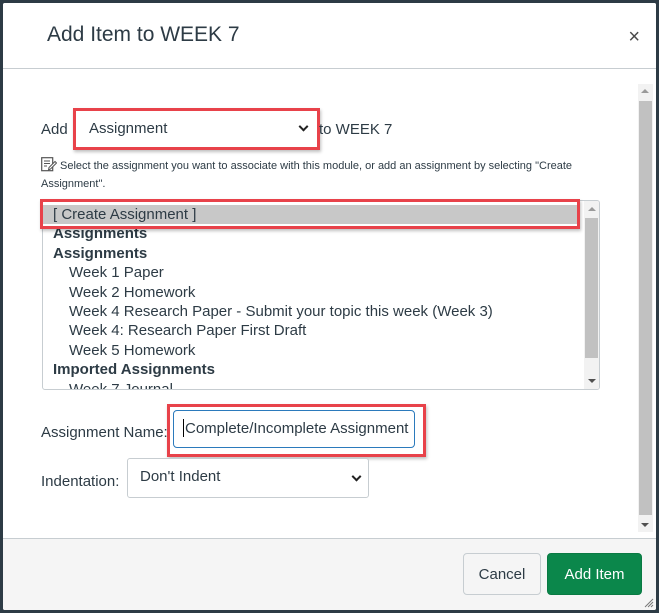  I want to click on cancel-button: Cancel, so click(502, 574).